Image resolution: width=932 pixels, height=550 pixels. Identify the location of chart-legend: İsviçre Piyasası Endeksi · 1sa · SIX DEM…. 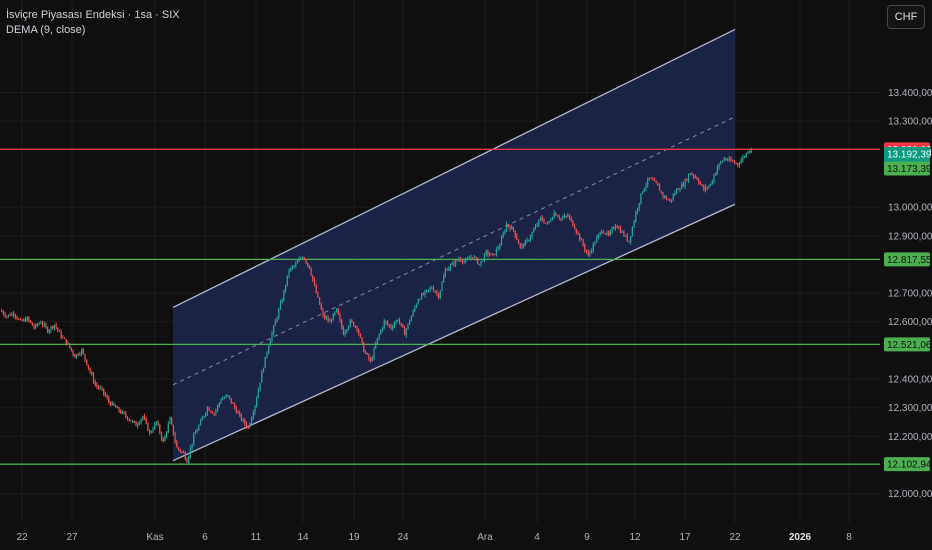
(93, 23).